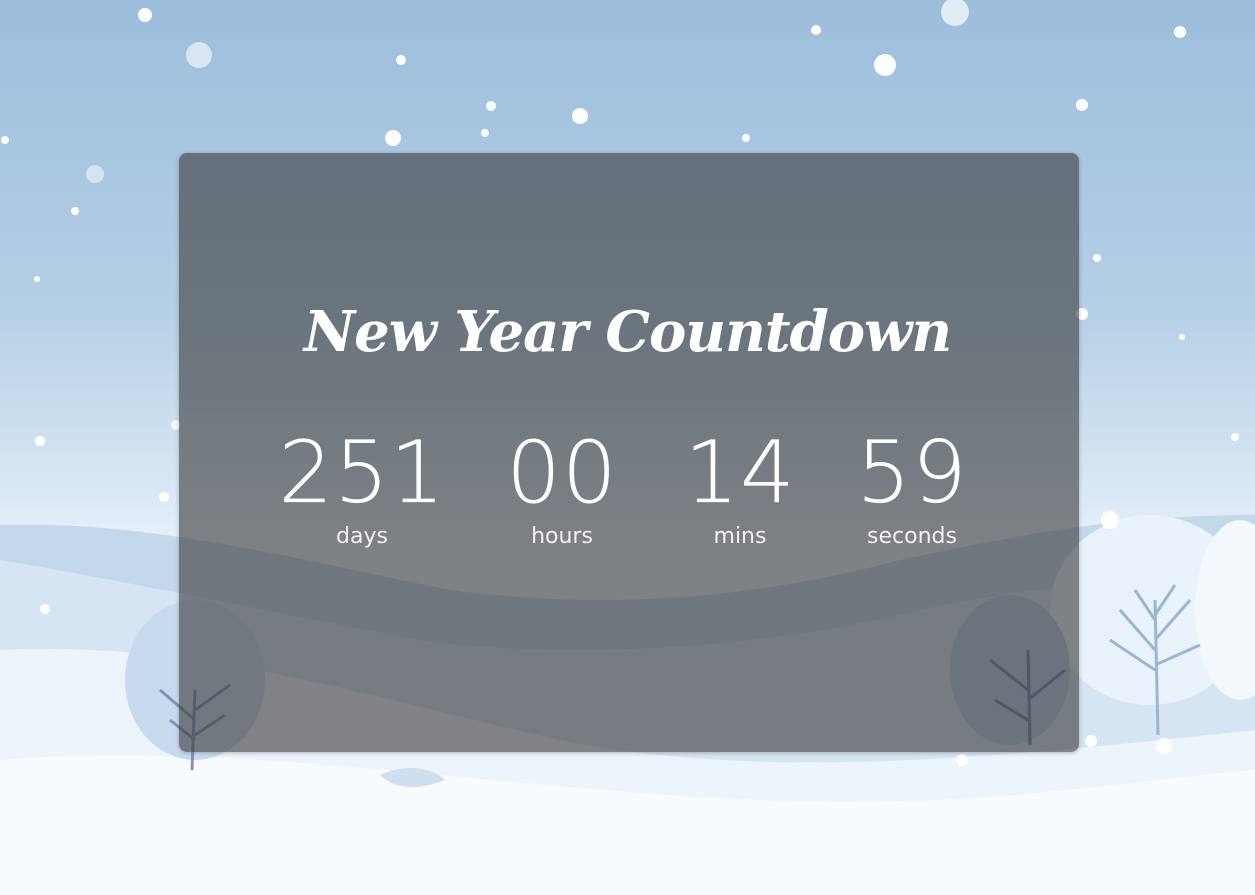 The width and height of the screenshot is (1255, 895). What do you see at coordinates (627, 332) in the screenshot?
I see `page-title: New Year Countdown` at bounding box center [627, 332].